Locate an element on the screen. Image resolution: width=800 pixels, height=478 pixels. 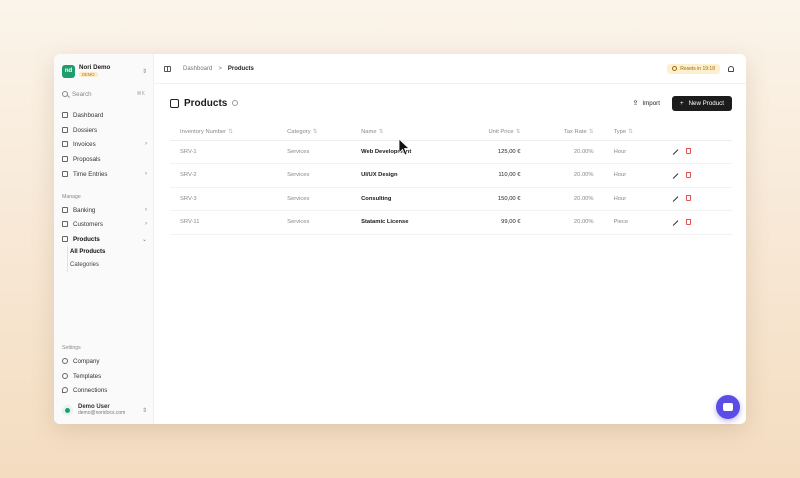
column-inventory-number: Inventory Number ⇅ is located at coordinates (224, 132).